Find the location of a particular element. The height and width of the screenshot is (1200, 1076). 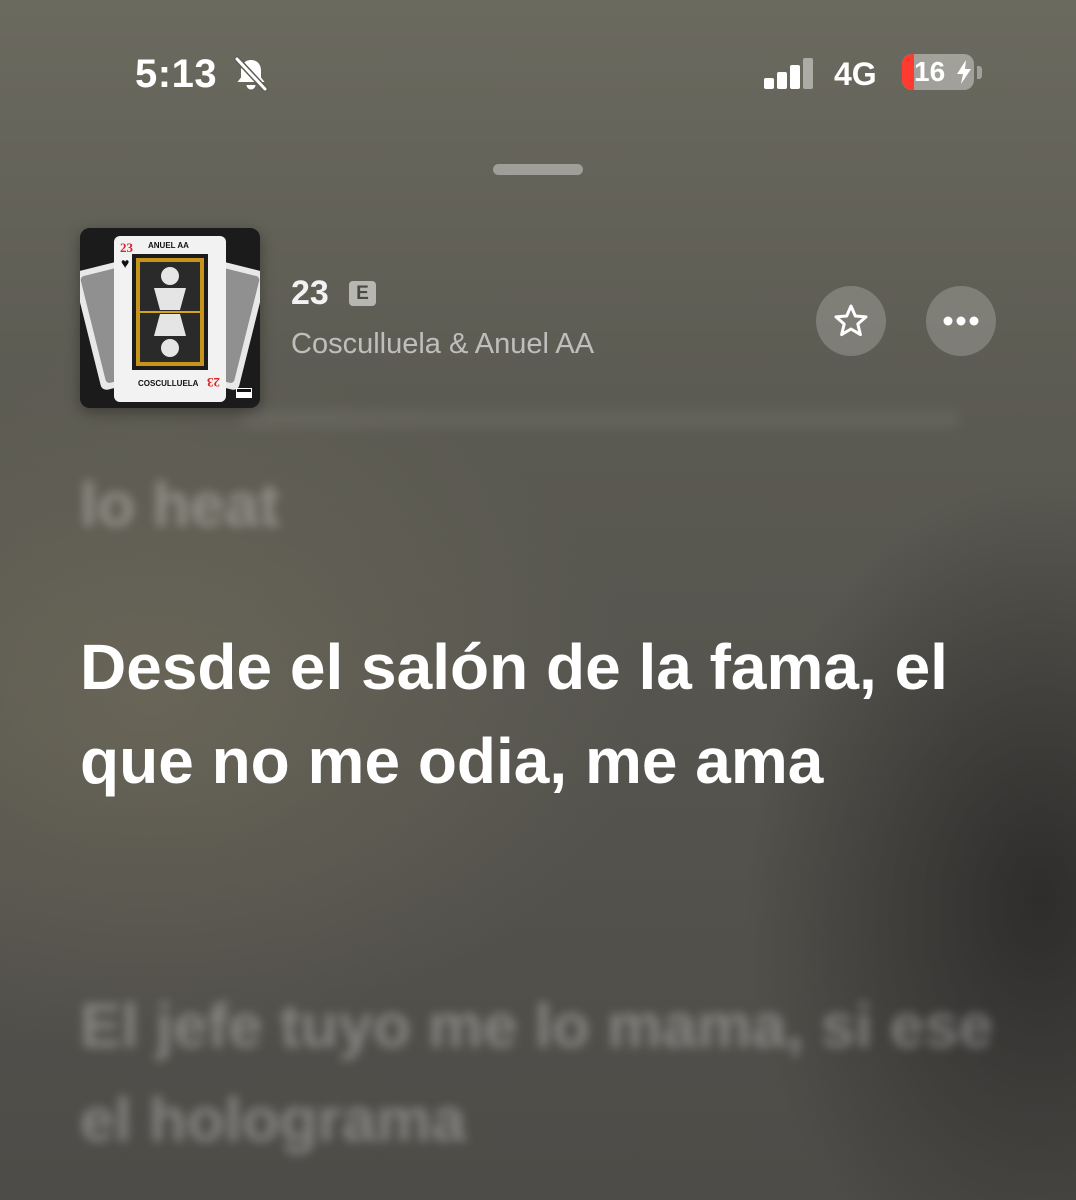

status-bar: 5:13 4G 16 is located at coordinates (538, 75).